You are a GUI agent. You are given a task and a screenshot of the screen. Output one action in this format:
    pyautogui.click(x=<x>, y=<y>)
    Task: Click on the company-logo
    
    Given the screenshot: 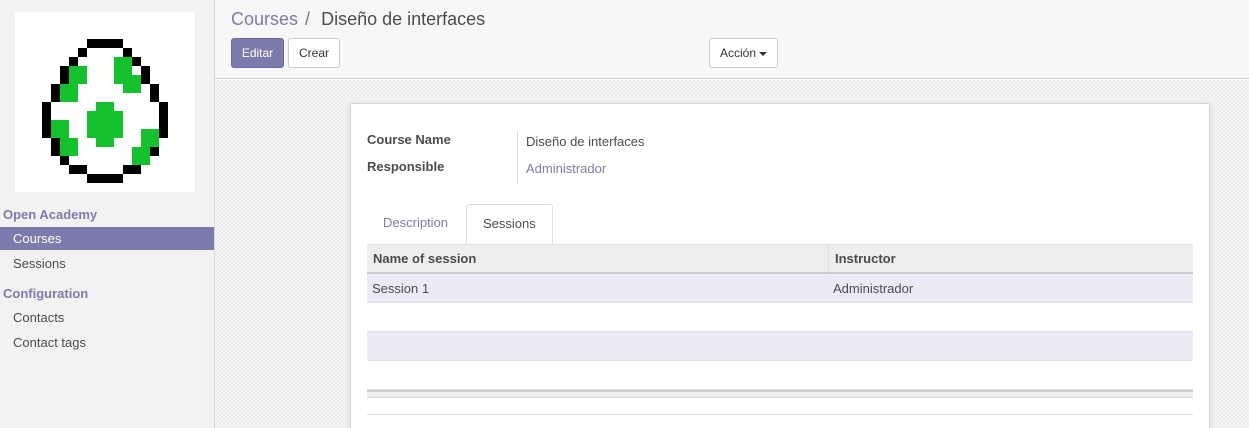 What is the action you would take?
    pyautogui.click(x=105, y=102)
    